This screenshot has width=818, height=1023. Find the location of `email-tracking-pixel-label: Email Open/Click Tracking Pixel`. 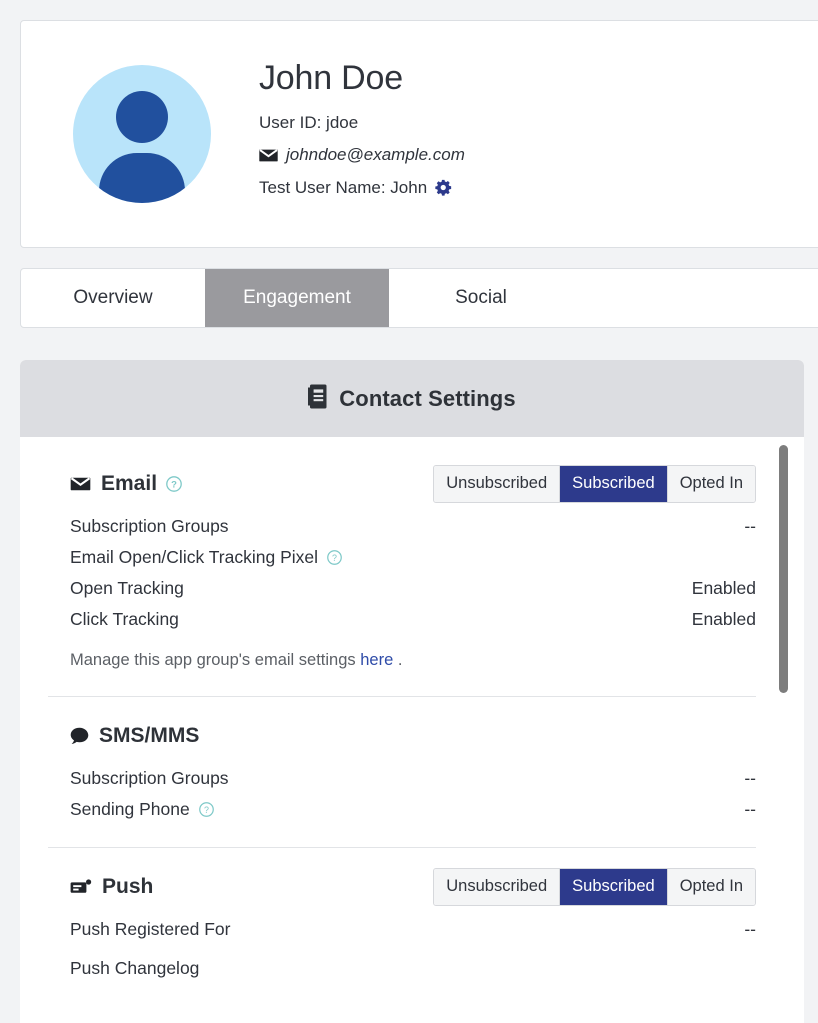

email-tracking-pixel-label: Email Open/Click Tracking Pixel is located at coordinates (194, 557).